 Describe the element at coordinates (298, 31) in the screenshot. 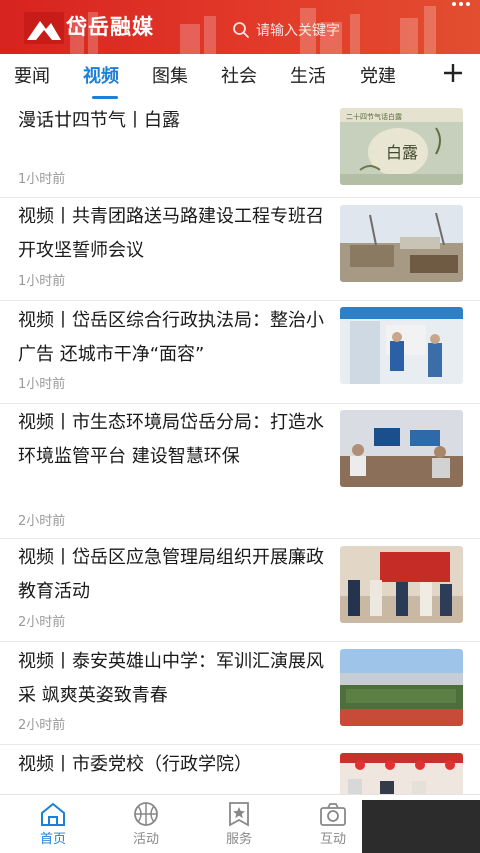

I see `search-placeholder: 请输入关键字` at that location.